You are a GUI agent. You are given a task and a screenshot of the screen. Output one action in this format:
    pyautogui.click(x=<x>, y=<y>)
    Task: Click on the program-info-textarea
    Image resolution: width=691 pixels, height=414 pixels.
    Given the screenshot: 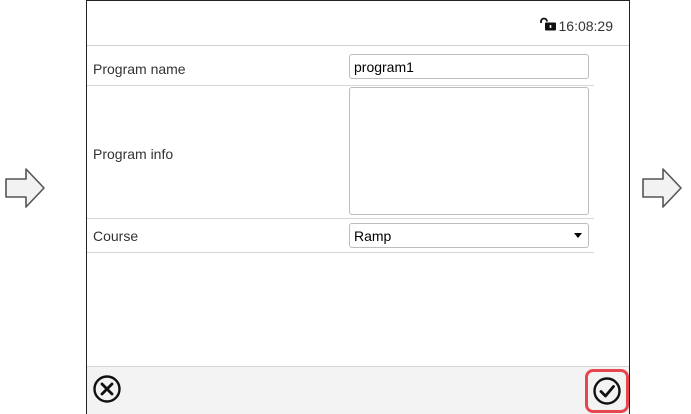 What is the action you would take?
    pyautogui.click(x=469, y=151)
    